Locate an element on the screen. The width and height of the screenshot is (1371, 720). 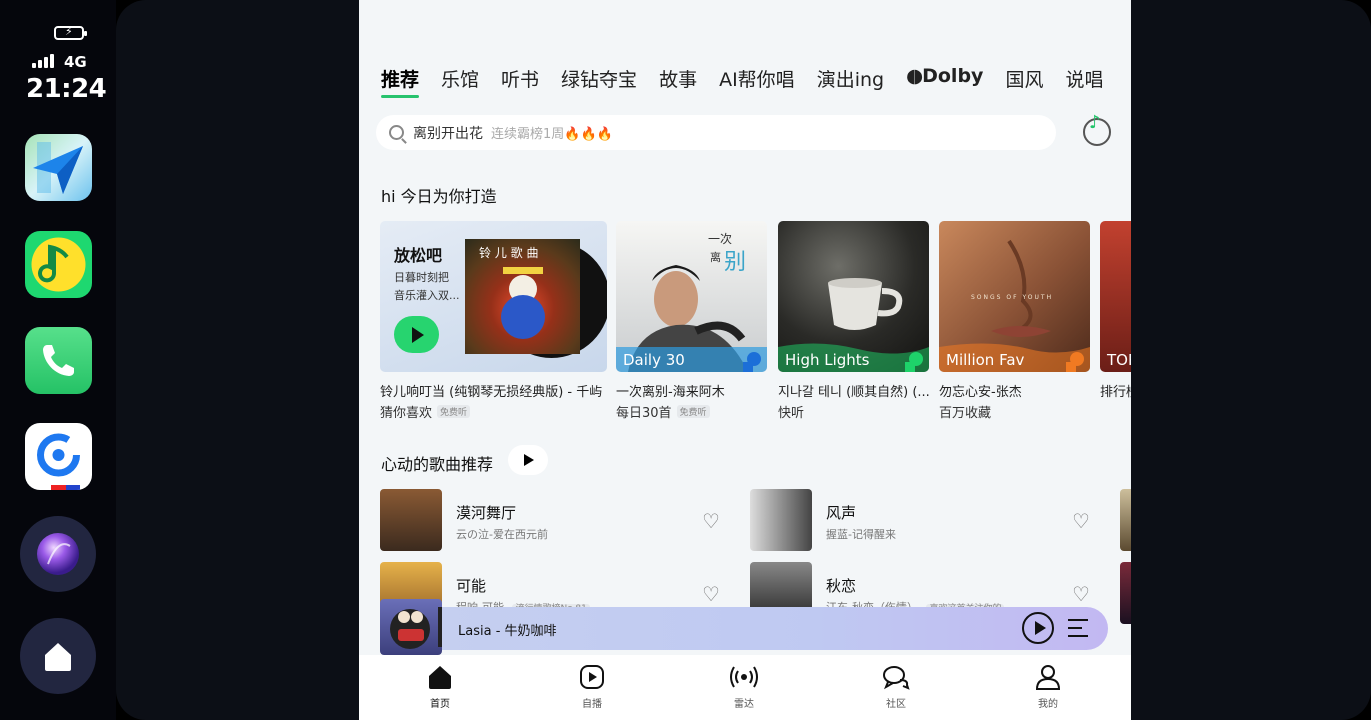
card-overlay-desc-line: 日暮时刻把 is located at coordinates (421, 277).